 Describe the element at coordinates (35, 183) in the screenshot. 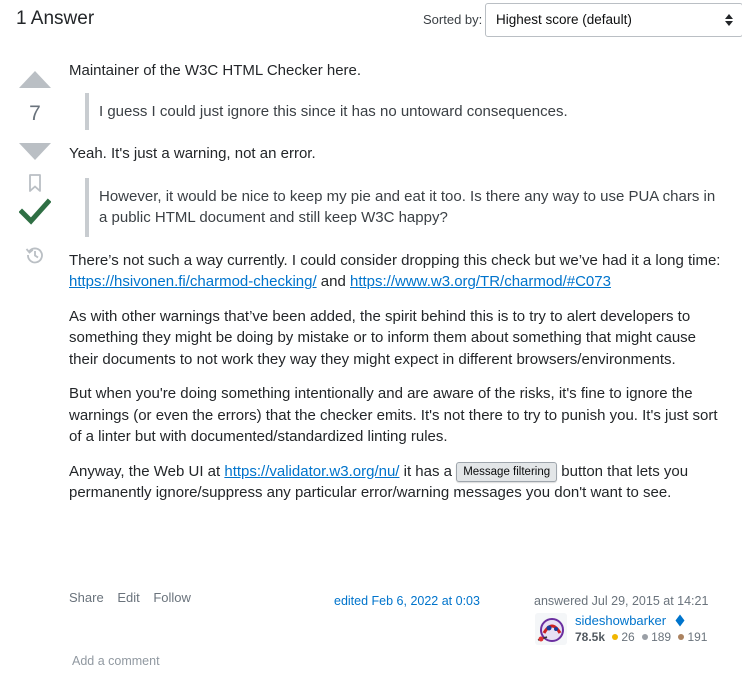

I see `bookmark-icon` at that location.